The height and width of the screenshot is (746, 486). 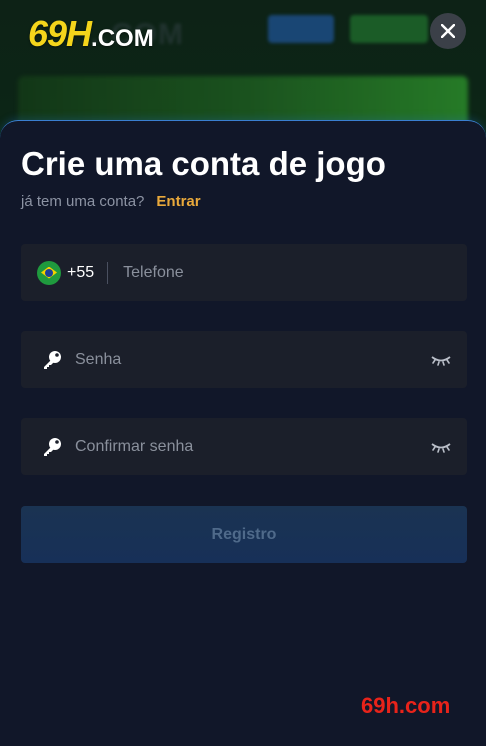 I want to click on have-account-text: já tem uma conta?, so click(x=83, y=201).